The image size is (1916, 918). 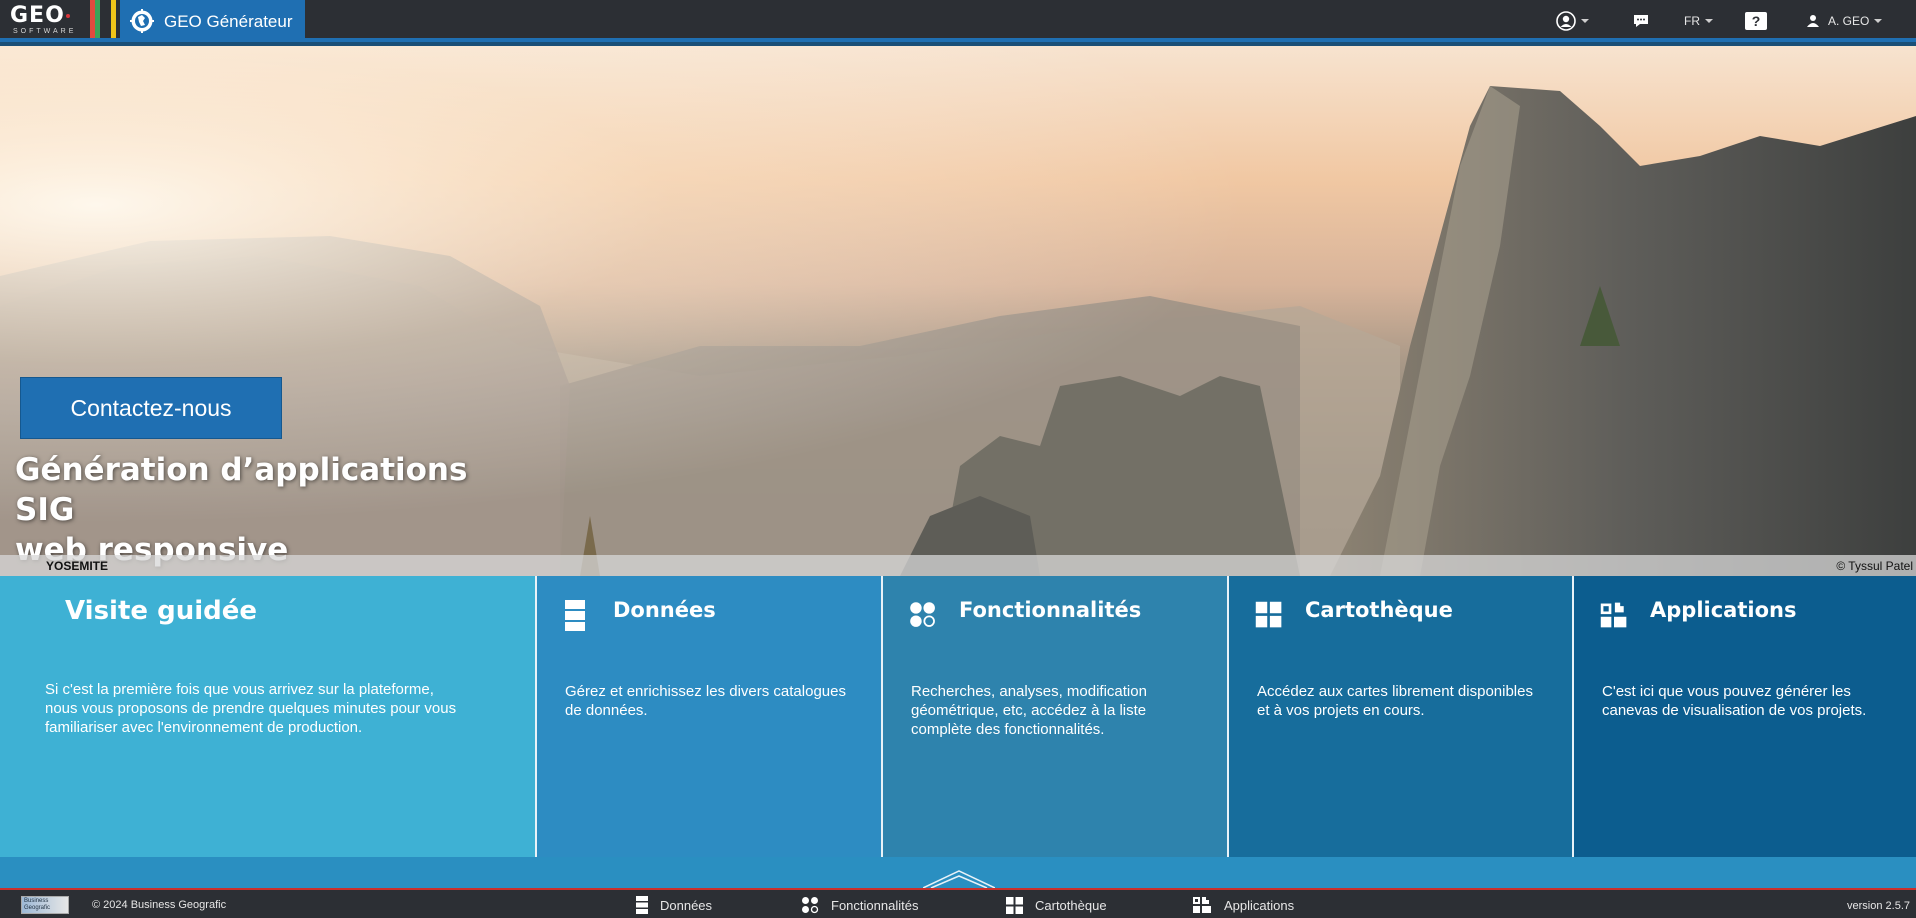 I want to click on logo-mark: GEO, so click(x=37, y=15).